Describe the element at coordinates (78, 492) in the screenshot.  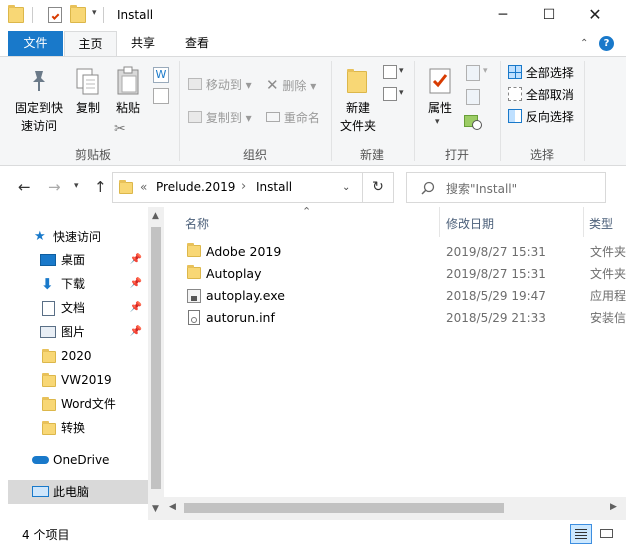
I see `nav-item-this-pc: 此电脑` at that location.